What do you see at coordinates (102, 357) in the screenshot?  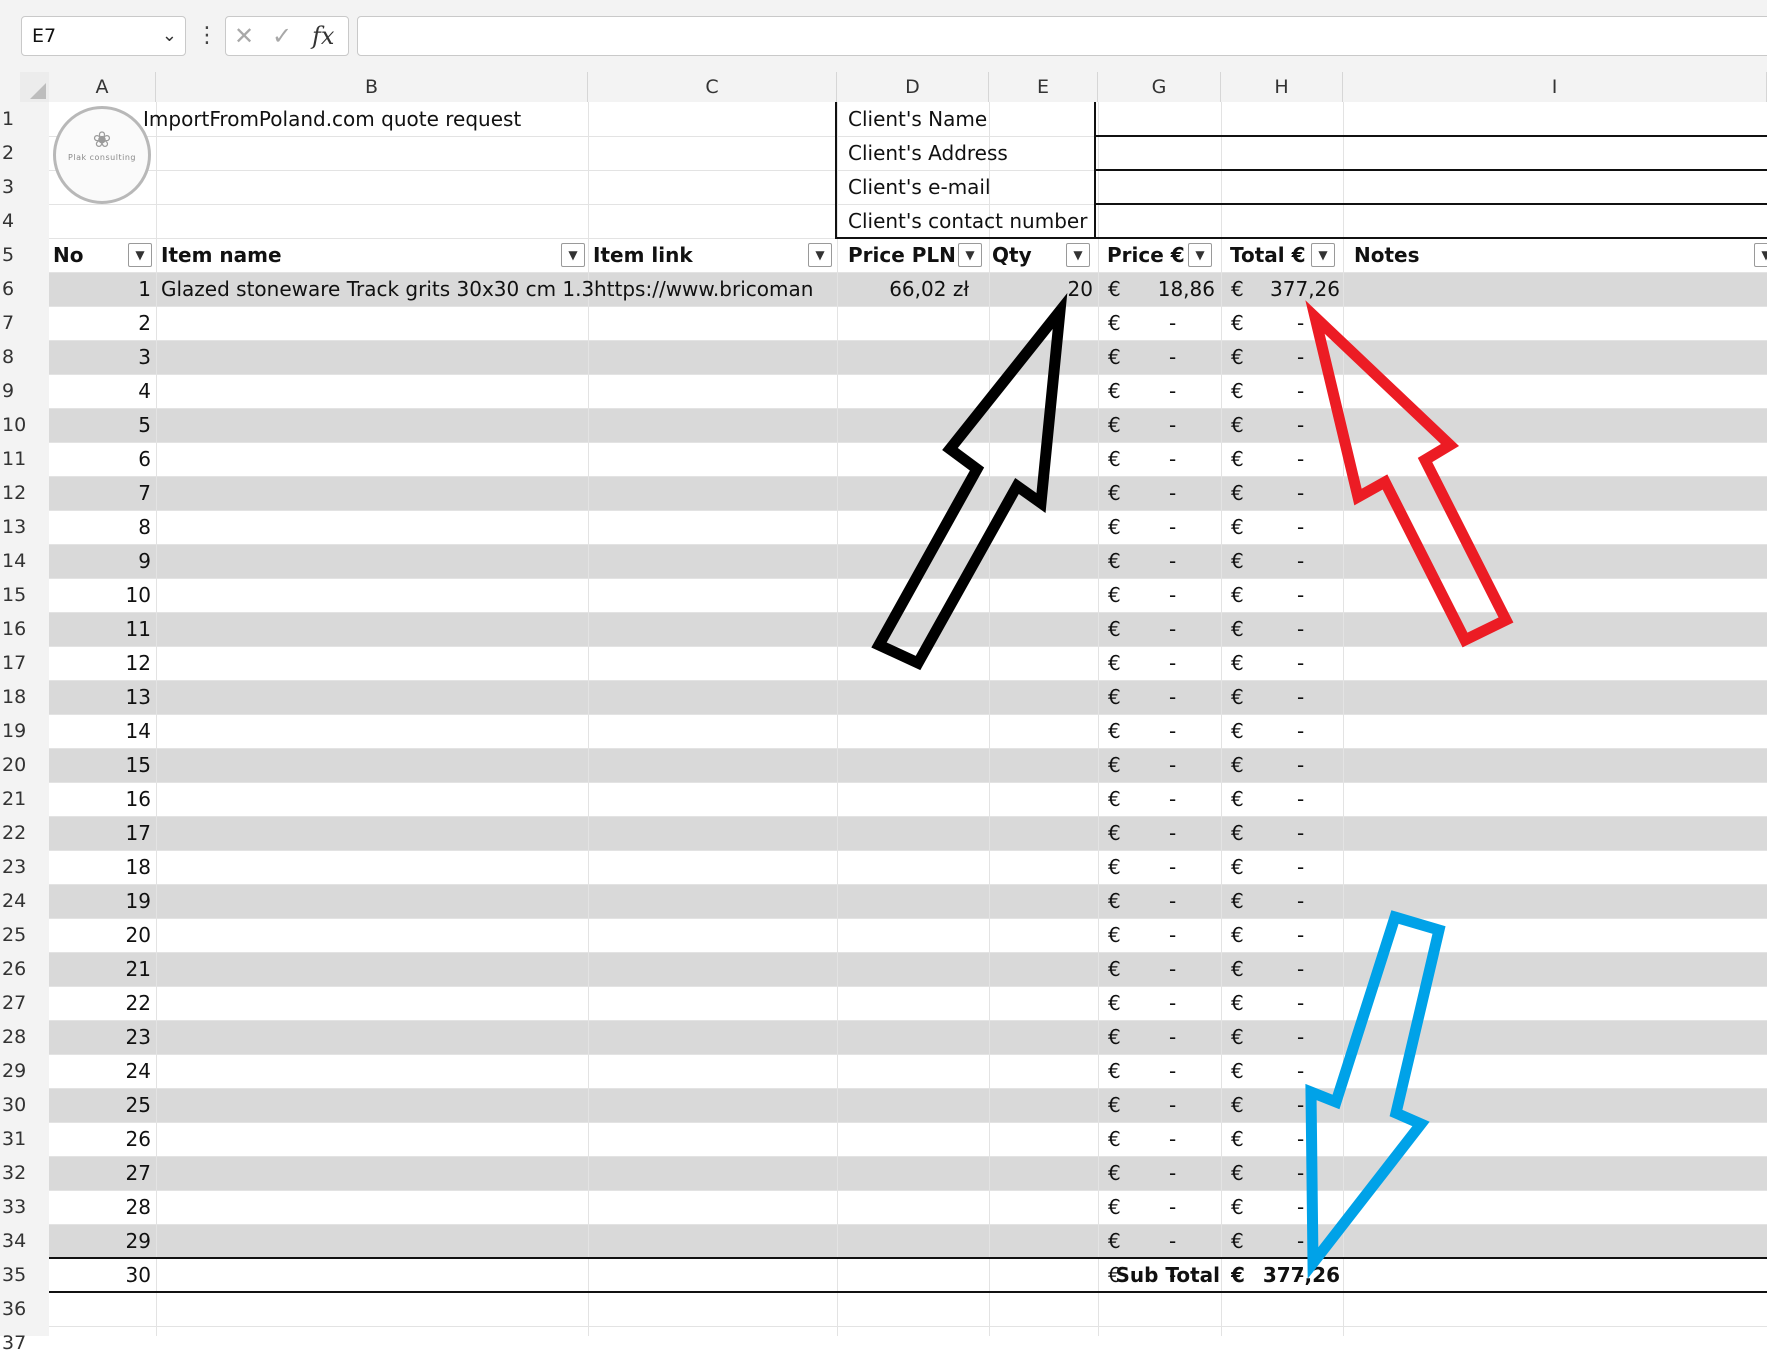 I see `item-no: 3` at bounding box center [102, 357].